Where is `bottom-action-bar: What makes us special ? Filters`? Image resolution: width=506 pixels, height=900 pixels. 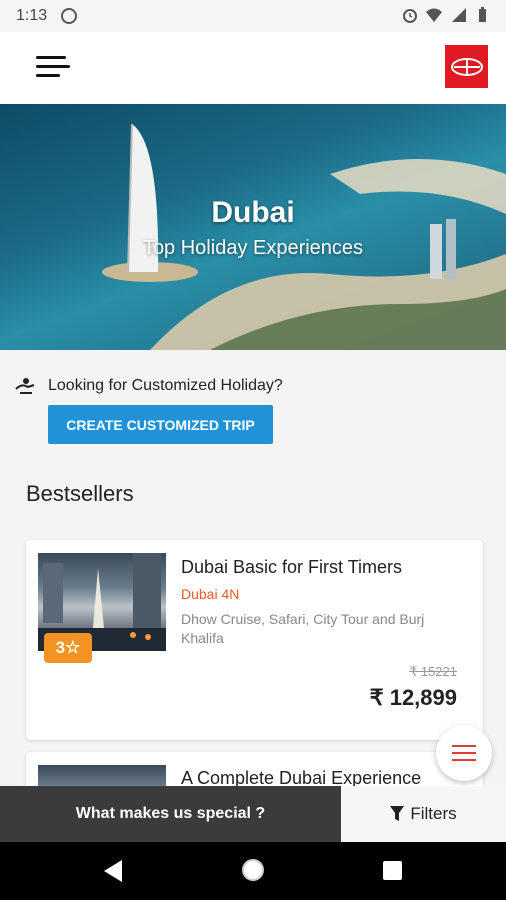 bottom-action-bar: What makes us special ? Filters is located at coordinates (253, 814).